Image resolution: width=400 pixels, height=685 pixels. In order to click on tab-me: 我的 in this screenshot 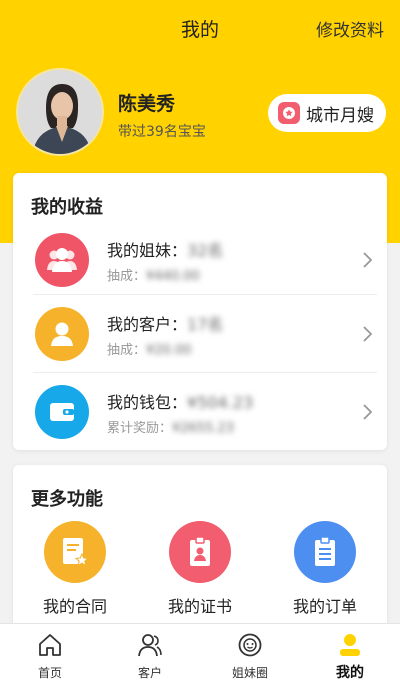, I will do `click(350, 654)`.